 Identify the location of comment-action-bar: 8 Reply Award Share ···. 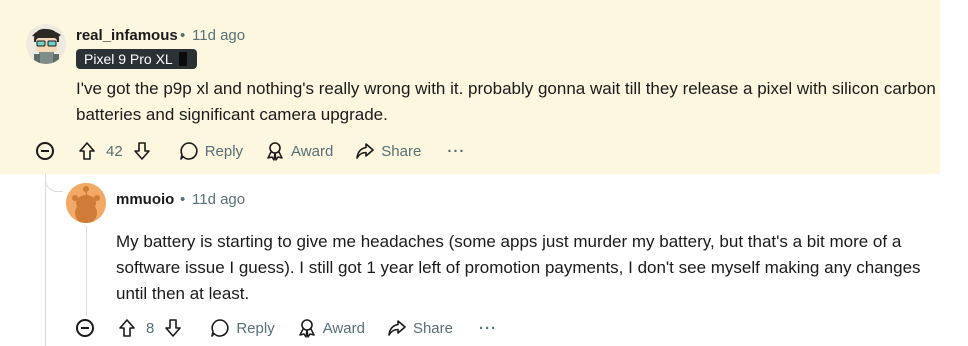
(286, 328).